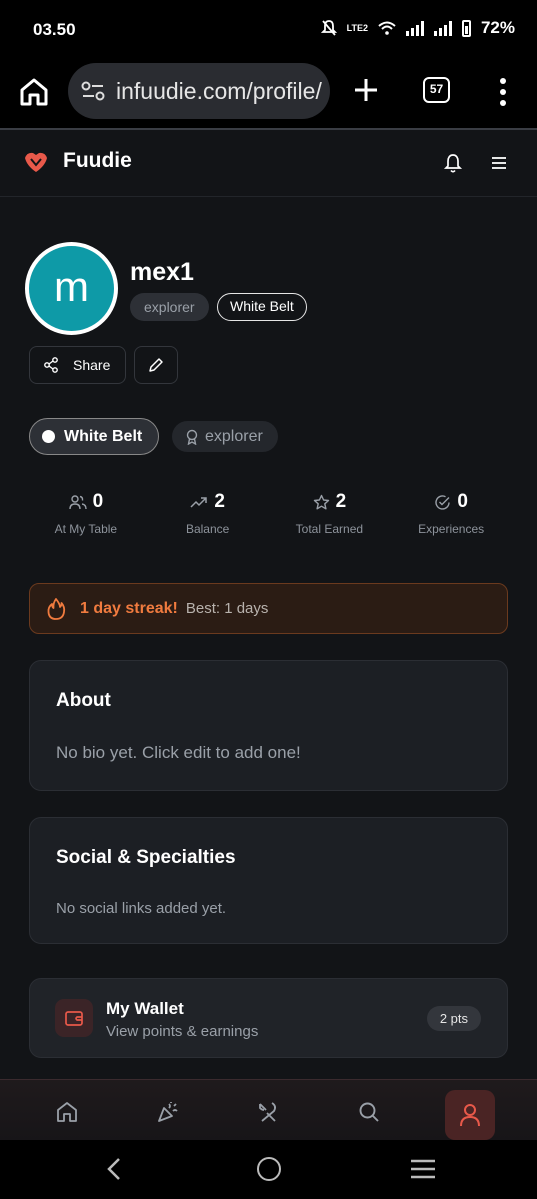  What do you see at coordinates (92, 365) in the screenshot?
I see `share-label: Share` at bounding box center [92, 365].